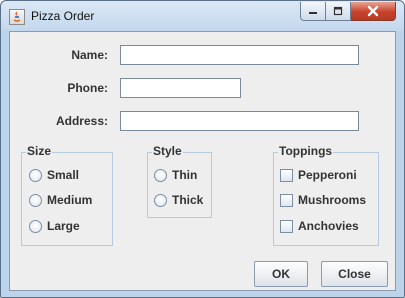 This screenshot has height=298, width=405. Describe the element at coordinates (328, 226) in the screenshot. I see `topping-anchovies-label: Anchovies` at that location.